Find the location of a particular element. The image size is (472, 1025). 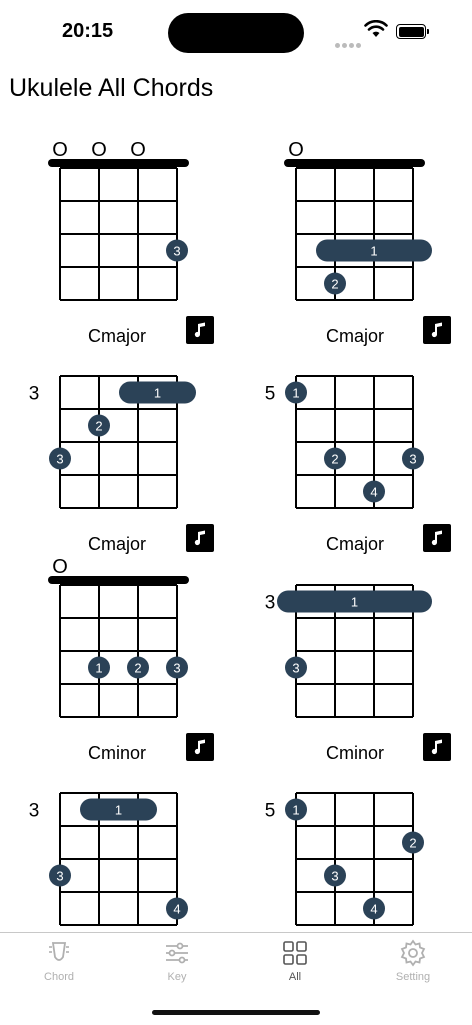

wifi-icon is located at coordinates (376, 28).